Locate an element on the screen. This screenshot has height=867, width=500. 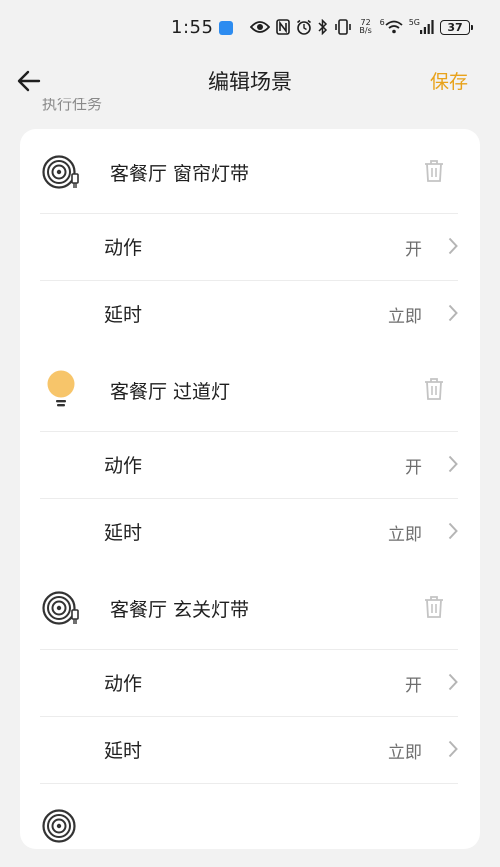
status-icons: 72 B/s 6 5G 37 is located at coordinates (361, 26).